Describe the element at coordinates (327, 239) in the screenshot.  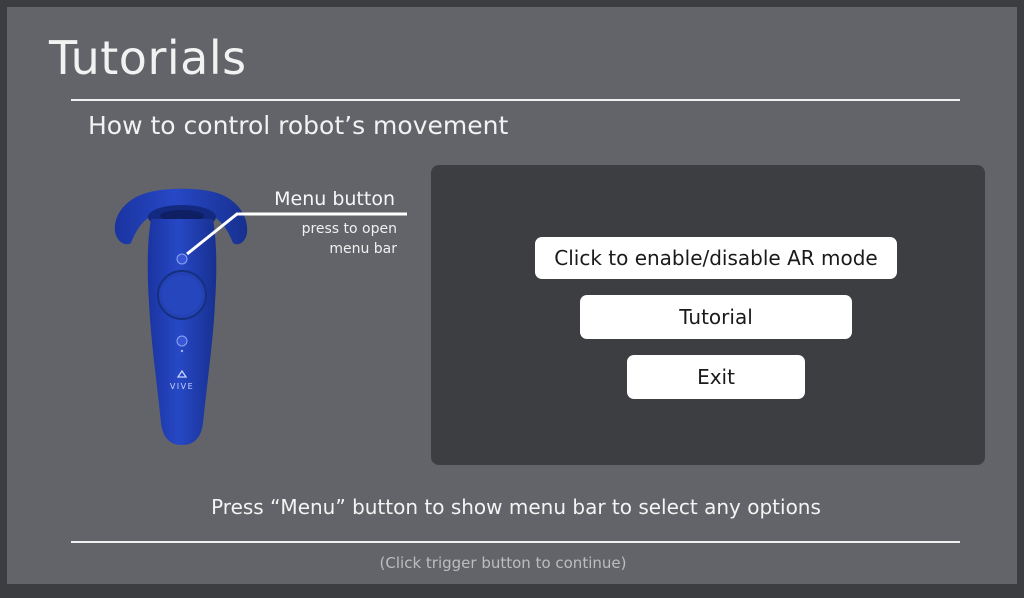
I see `menu-button-description: press to open menu bar` at that location.